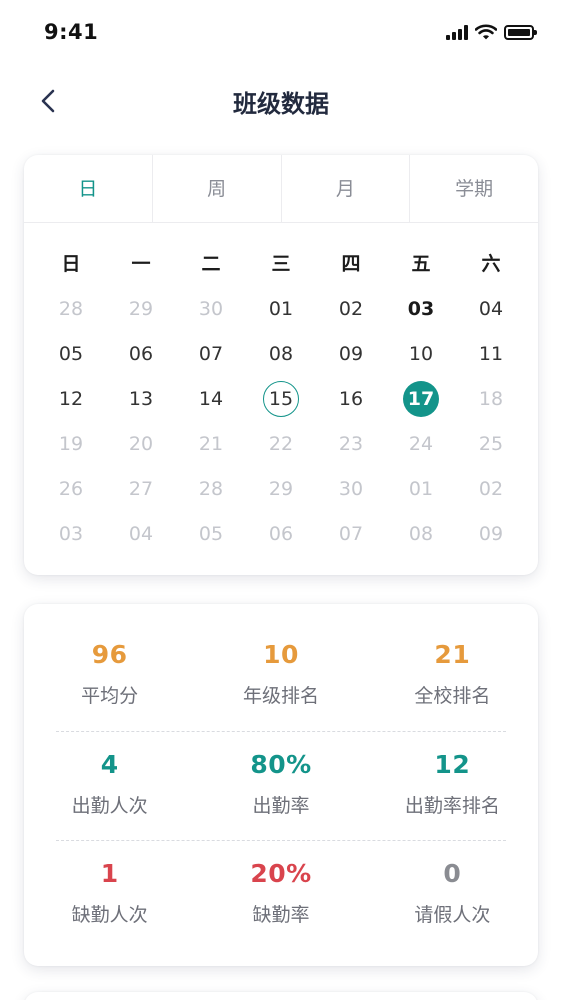  I want to click on weekday-label: 四, so click(351, 264).